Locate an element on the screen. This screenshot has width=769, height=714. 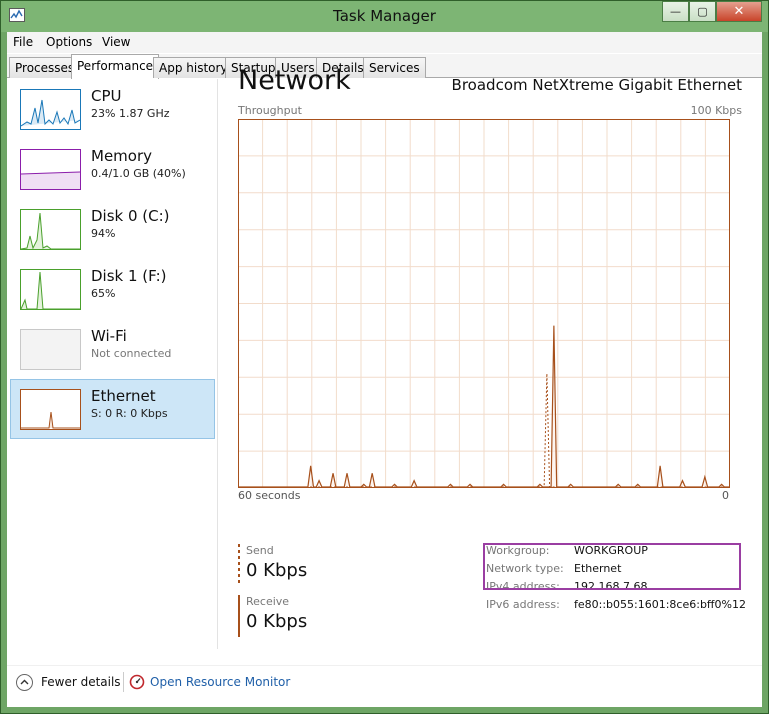
sidebar-item-disk-0: Disk 0 (C:) 94% is located at coordinates (112, 229).